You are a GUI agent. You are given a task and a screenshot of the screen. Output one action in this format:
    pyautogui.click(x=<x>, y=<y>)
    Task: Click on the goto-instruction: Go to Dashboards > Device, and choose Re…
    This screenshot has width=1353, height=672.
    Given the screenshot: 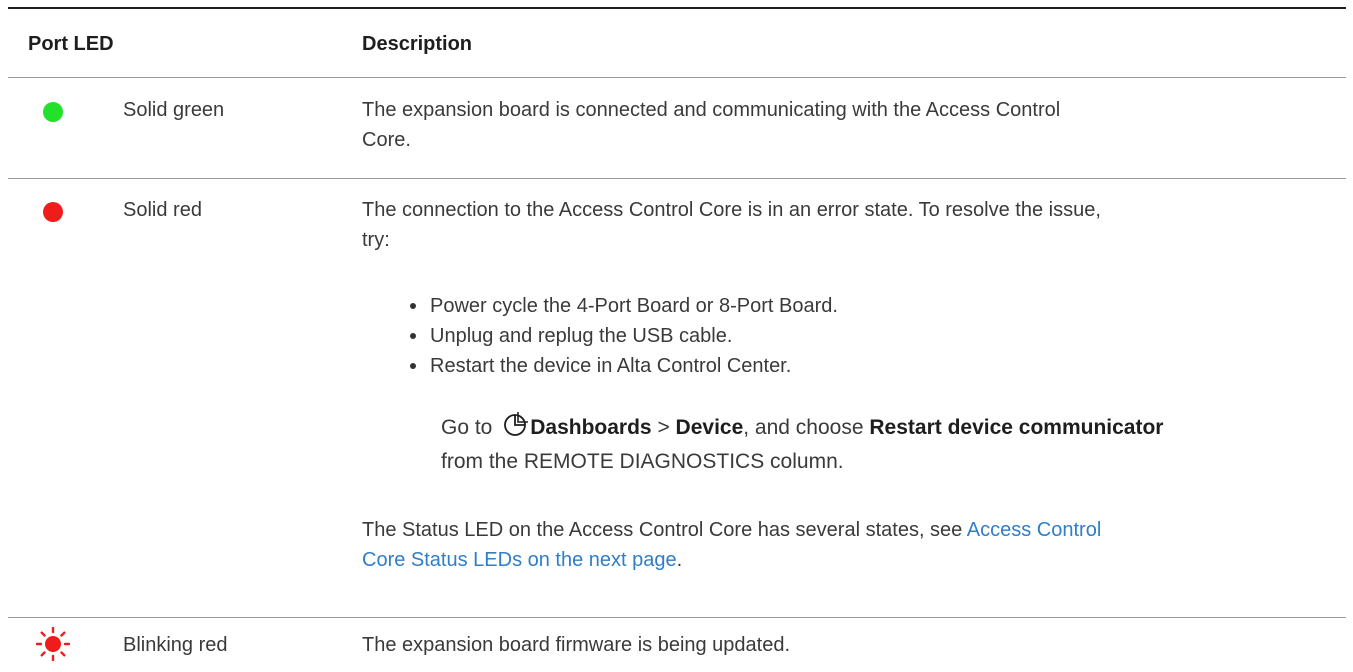 What is the action you would take?
    pyautogui.click(x=886, y=445)
    